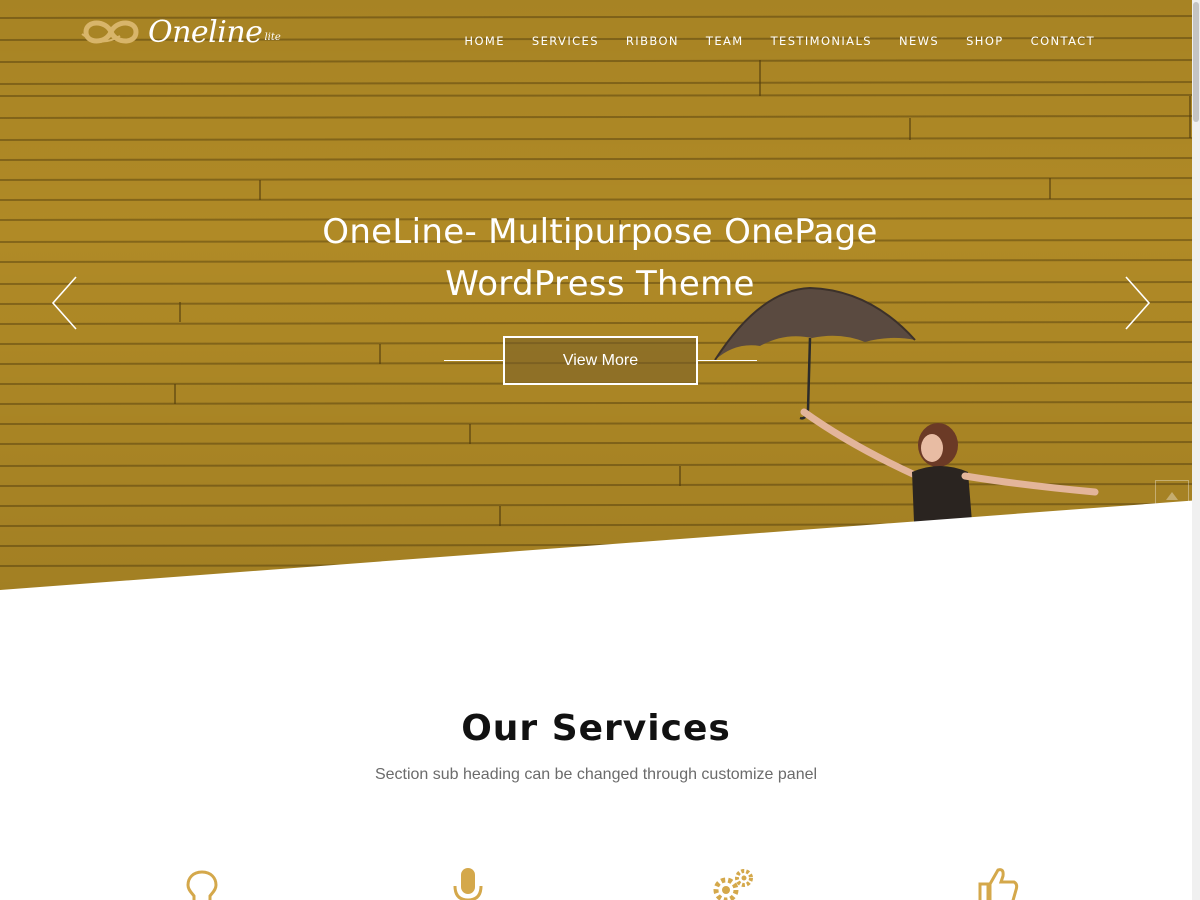  I want to click on nav-contact: CONTACT, so click(1063, 41).